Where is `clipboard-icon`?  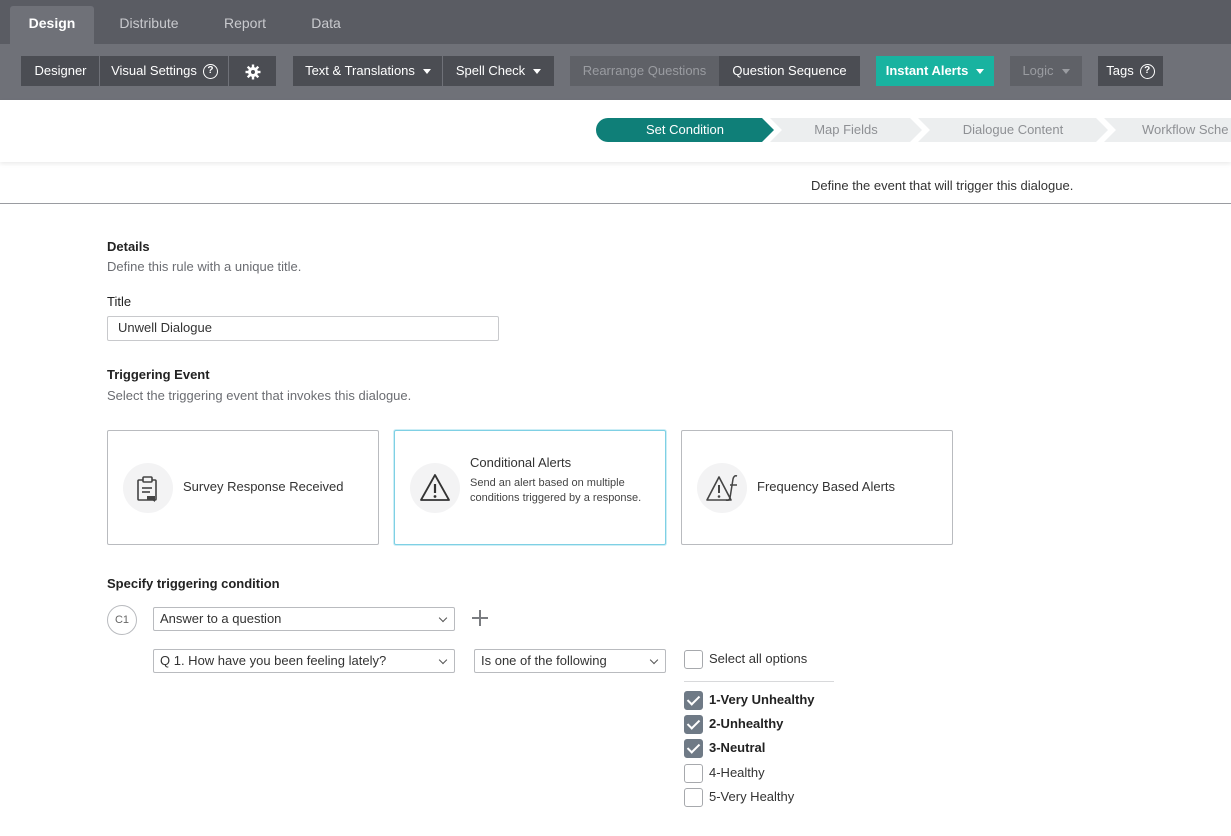
clipboard-icon is located at coordinates (148, 488).